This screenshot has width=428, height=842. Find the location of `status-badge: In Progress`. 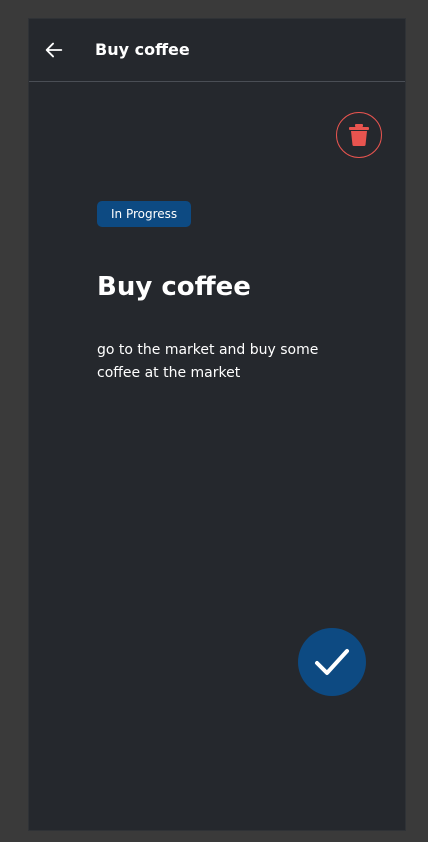

status-badge: In Progress is located at coordinates (144, 214).